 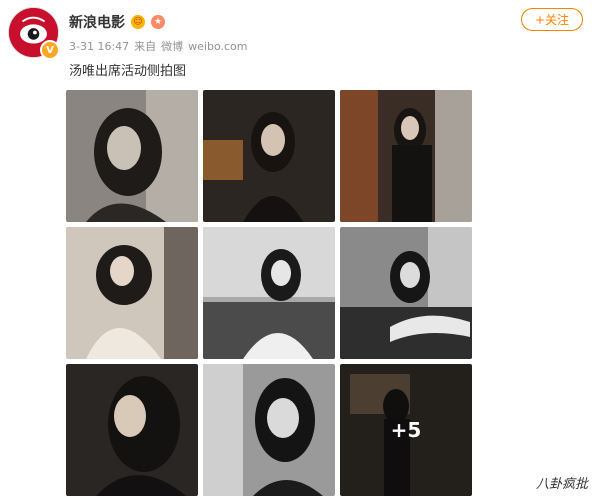 I want to click on more-photos-count: +5, so click(x=406, y=430).